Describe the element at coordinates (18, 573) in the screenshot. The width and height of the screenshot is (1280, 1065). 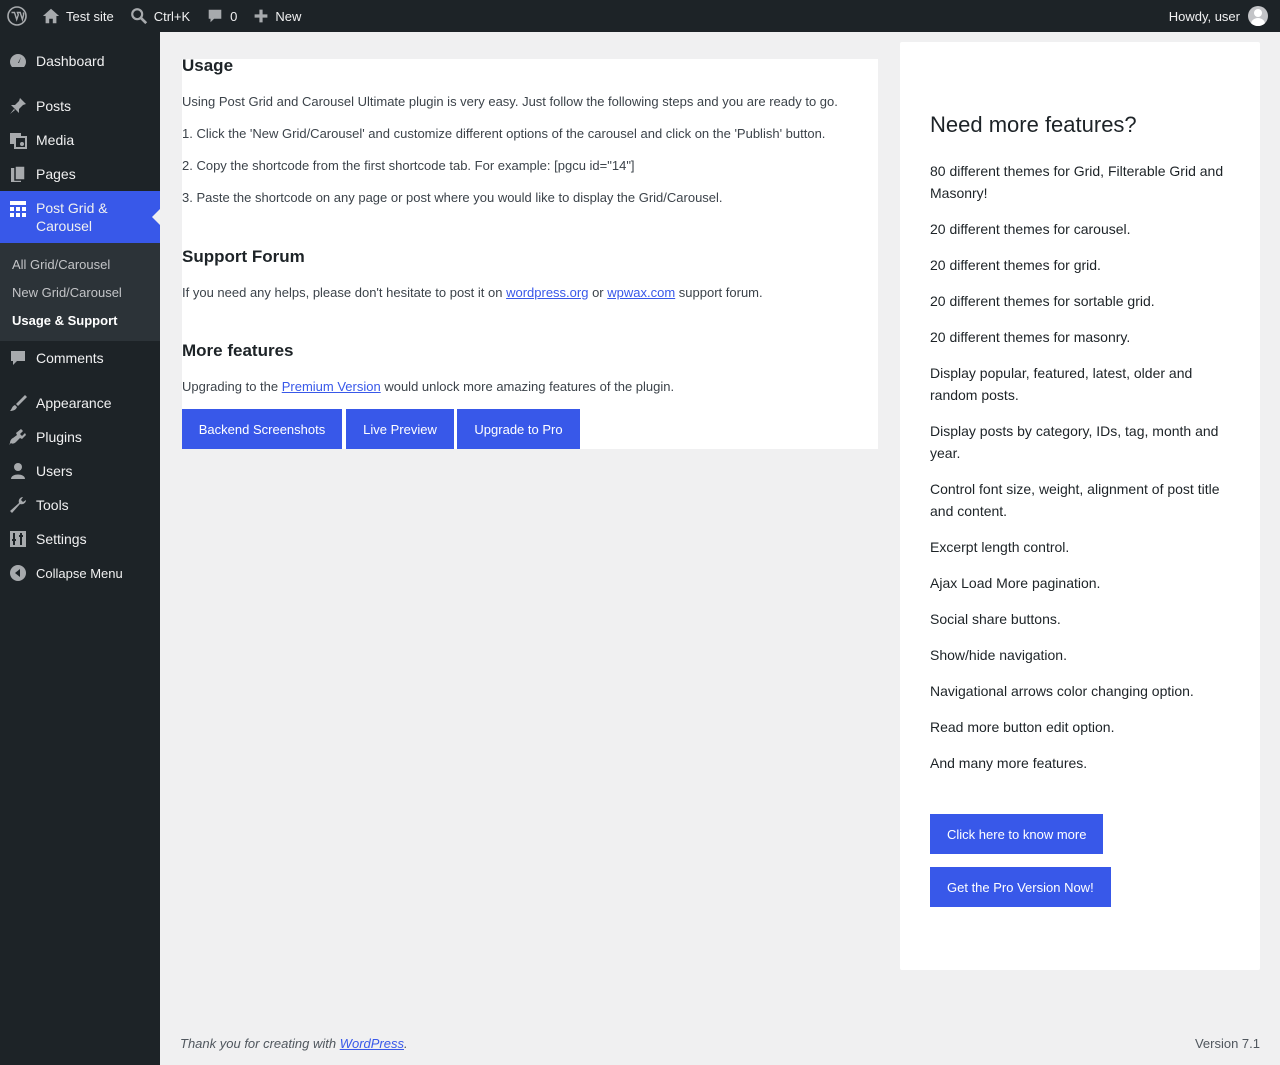
I see `collapse-icon` at that location.